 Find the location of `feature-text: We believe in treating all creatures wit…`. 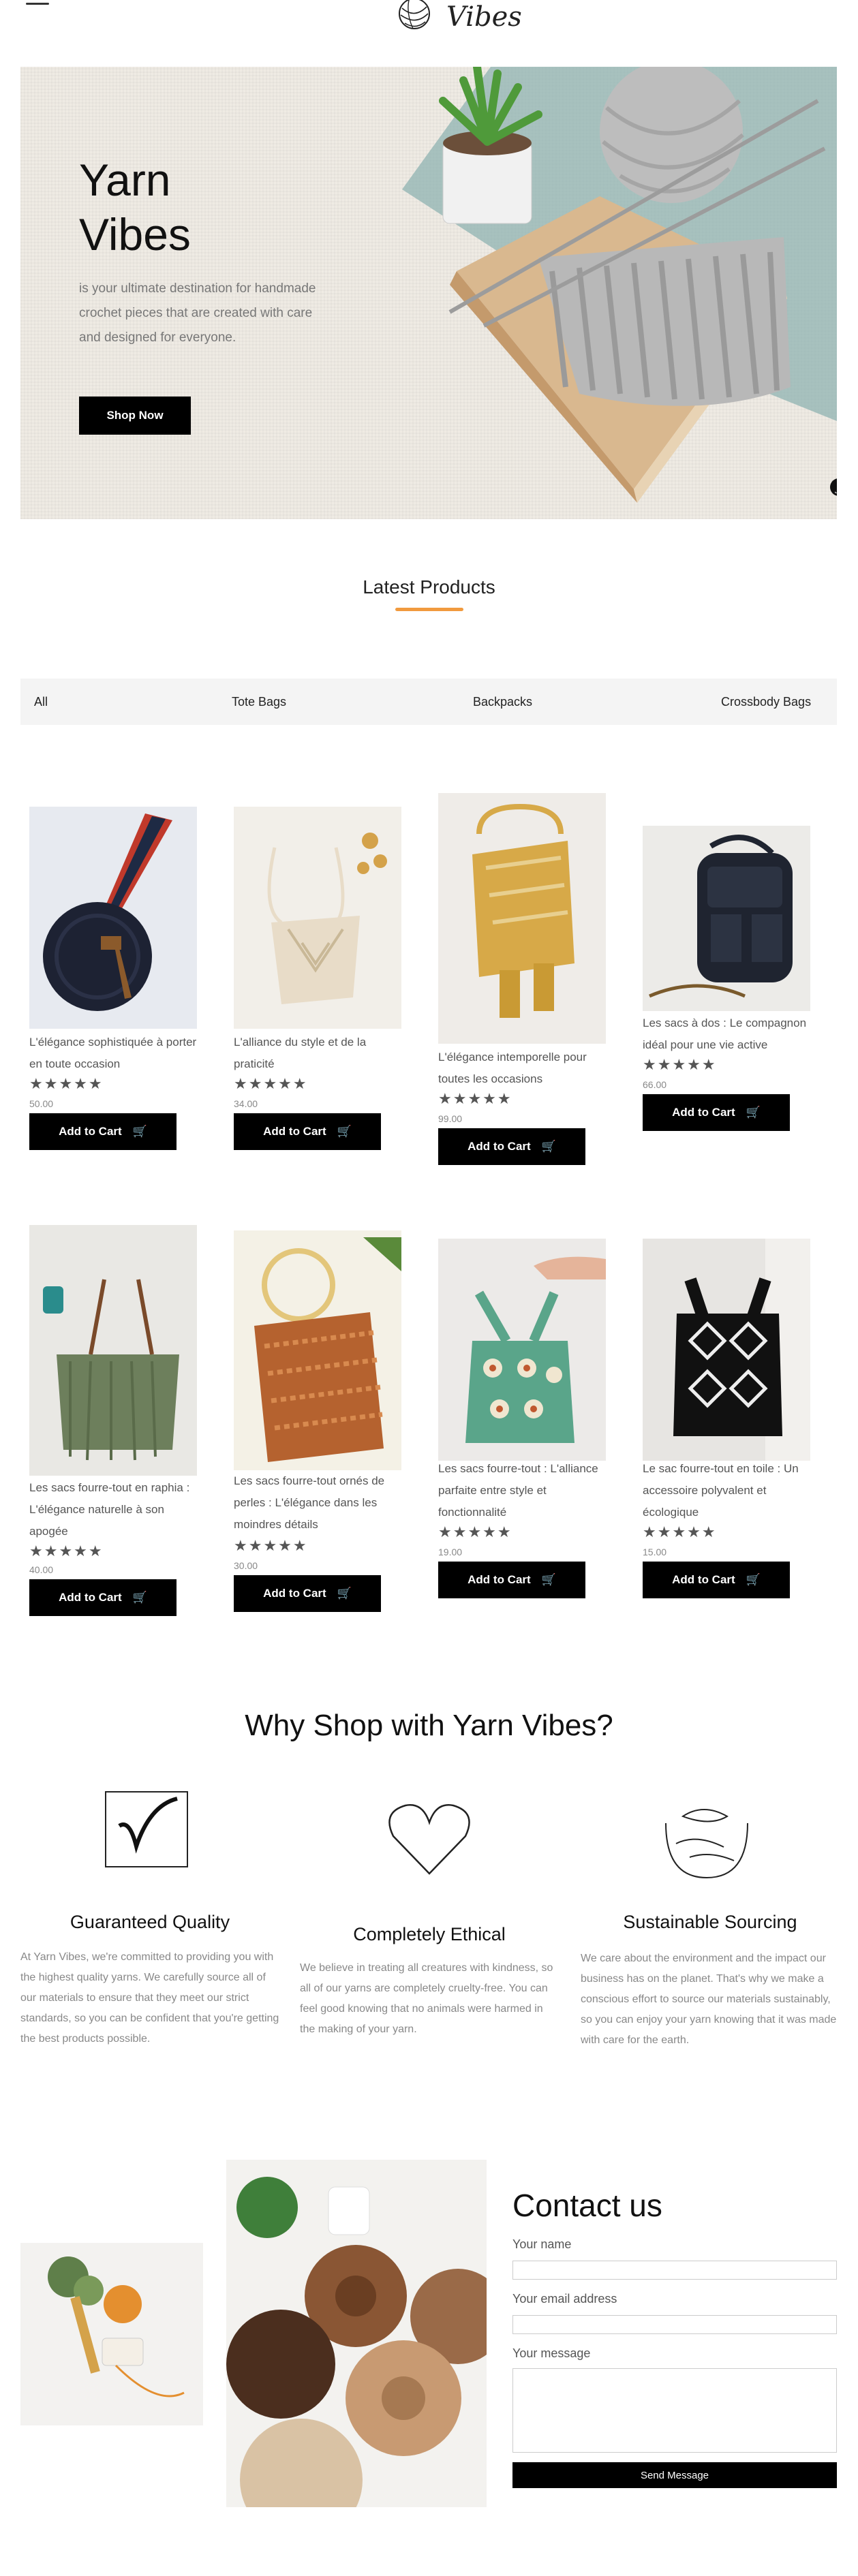

feature-text: We believe in treating all creatures wit… is located at coordinates (426, 1998).